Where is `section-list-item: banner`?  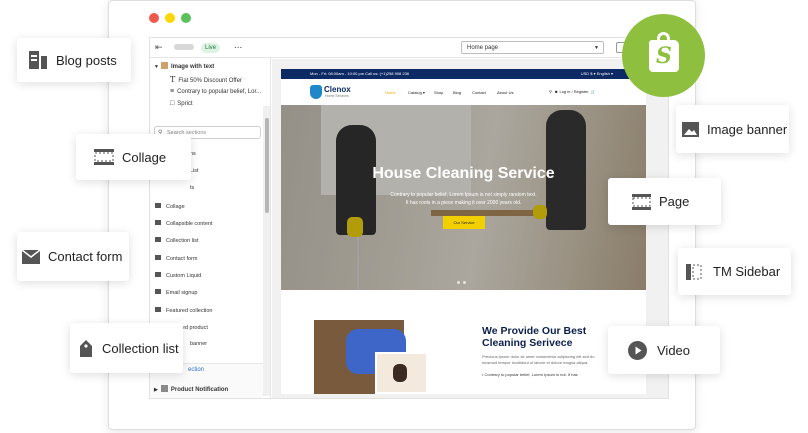 section-list-item: banner is located at coordinates (198, 344).